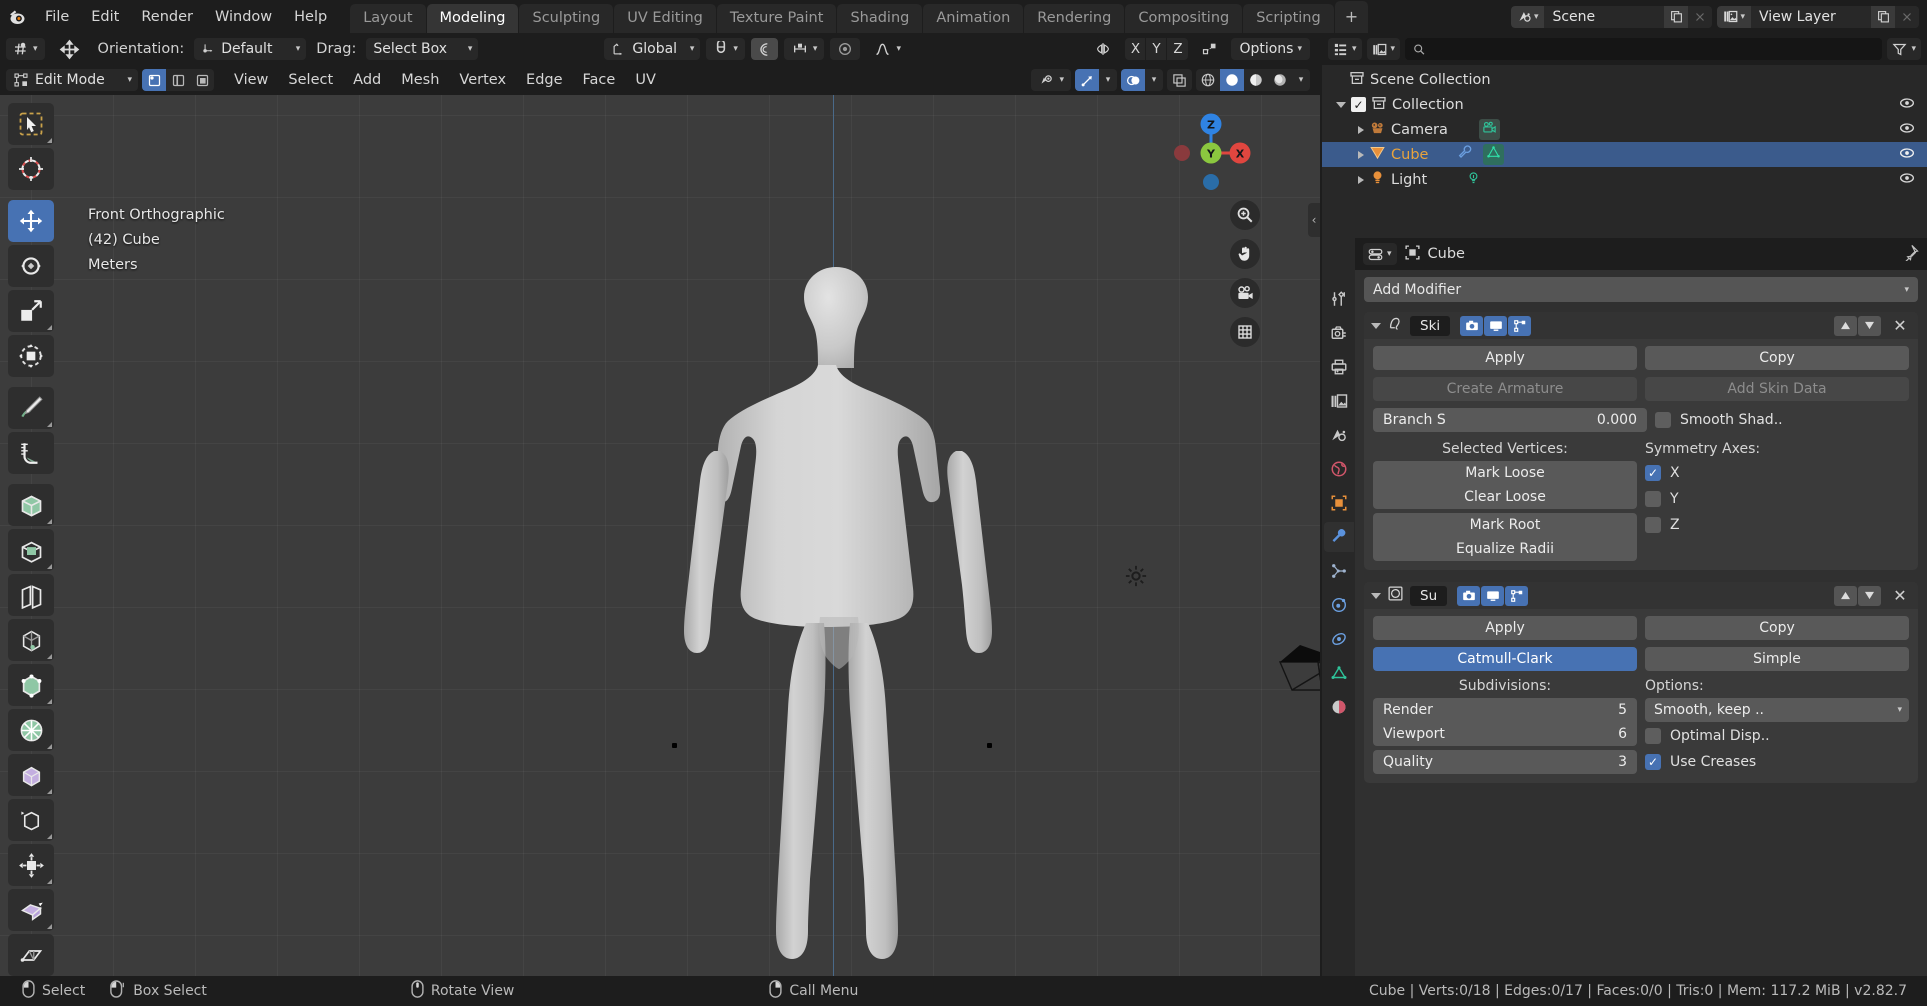  I want to click on outliner-search-box, so click(1644, 49).